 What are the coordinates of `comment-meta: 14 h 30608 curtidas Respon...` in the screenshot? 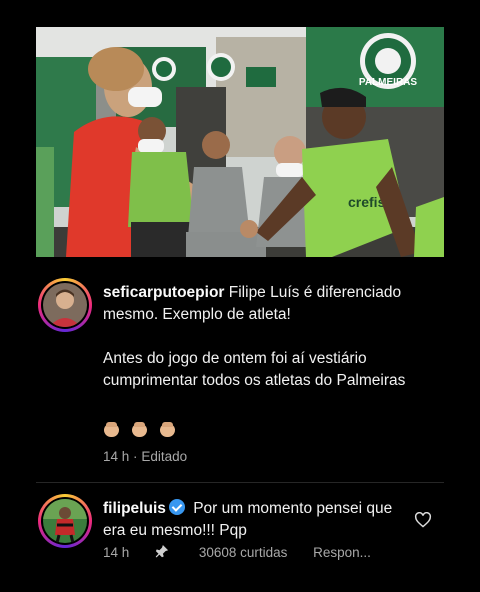 It's located at (237, 552).